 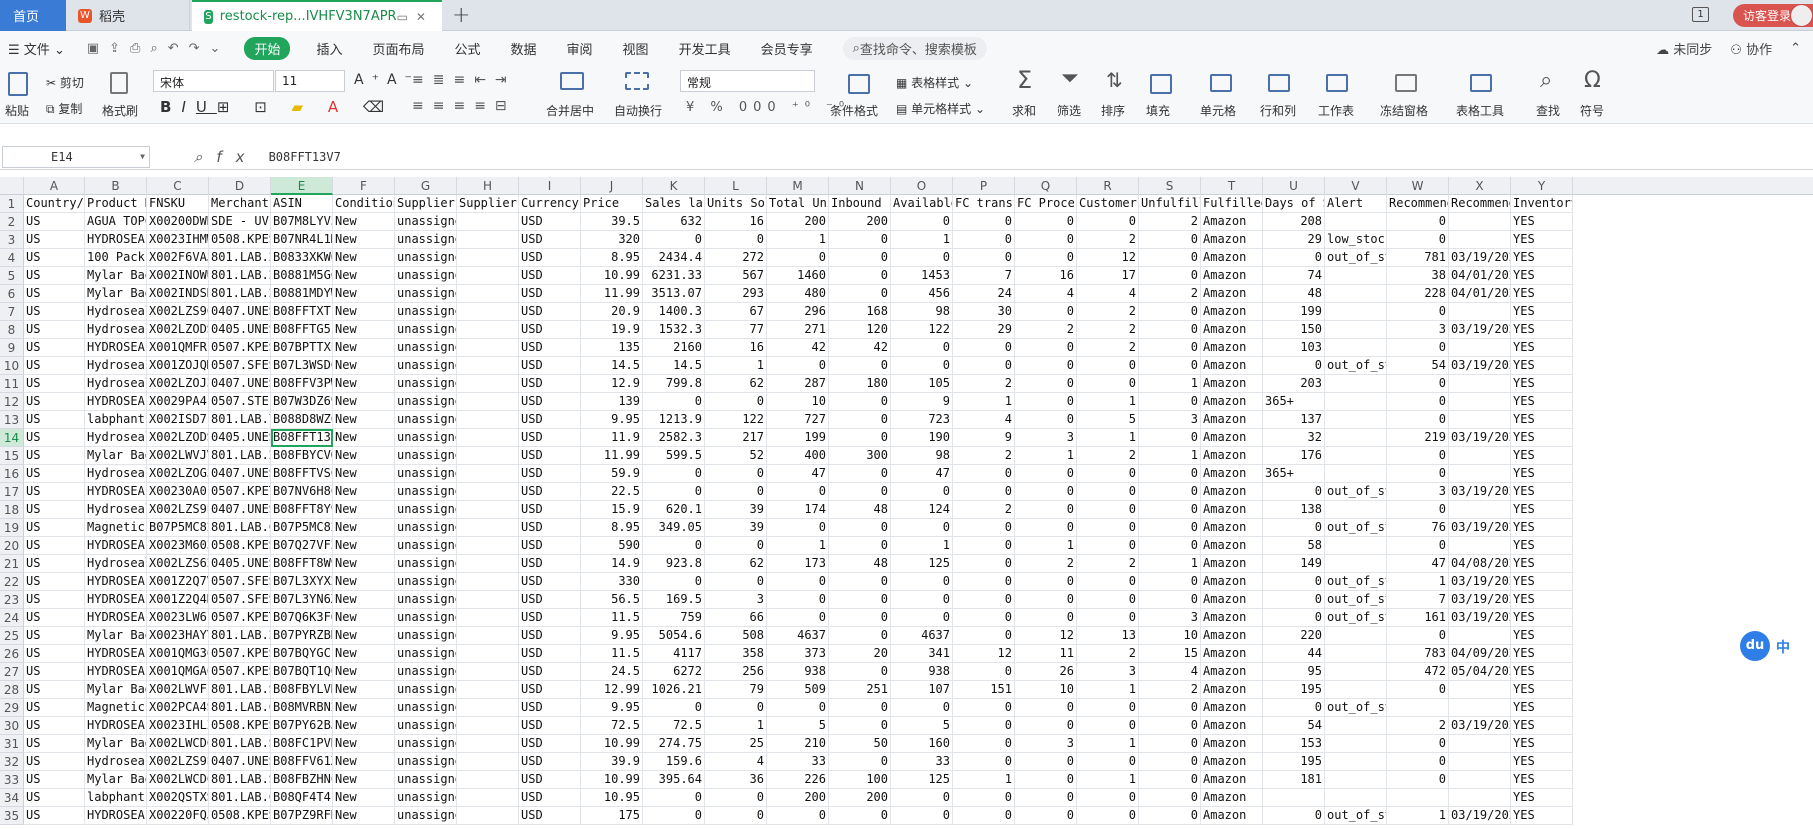 I want to click on cell-J30: 72.5, so click(x=612, y=726).